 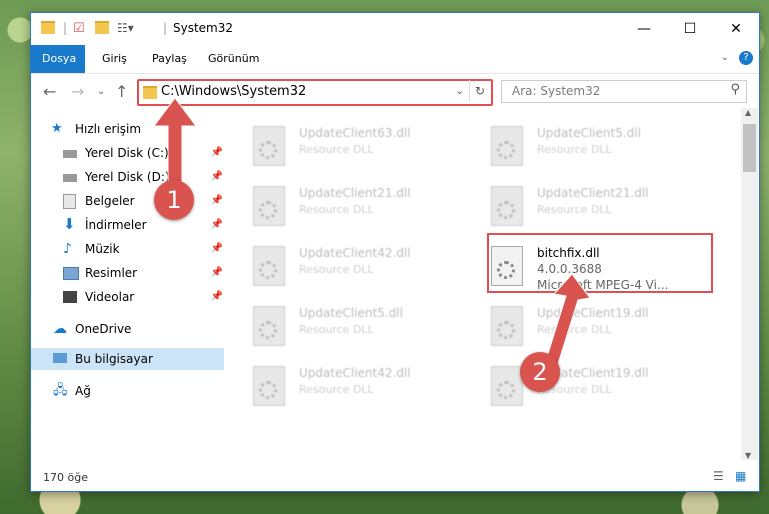 I want to click on customize-toolbar-icon: ☷▾, so click(x=125, y=29).